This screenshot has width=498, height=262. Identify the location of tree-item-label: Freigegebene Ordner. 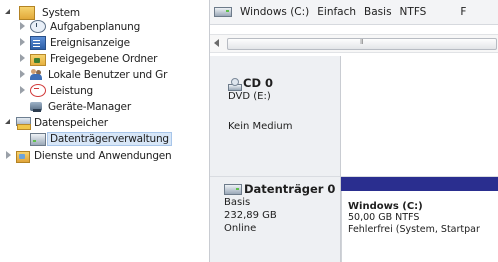
(104, 58).